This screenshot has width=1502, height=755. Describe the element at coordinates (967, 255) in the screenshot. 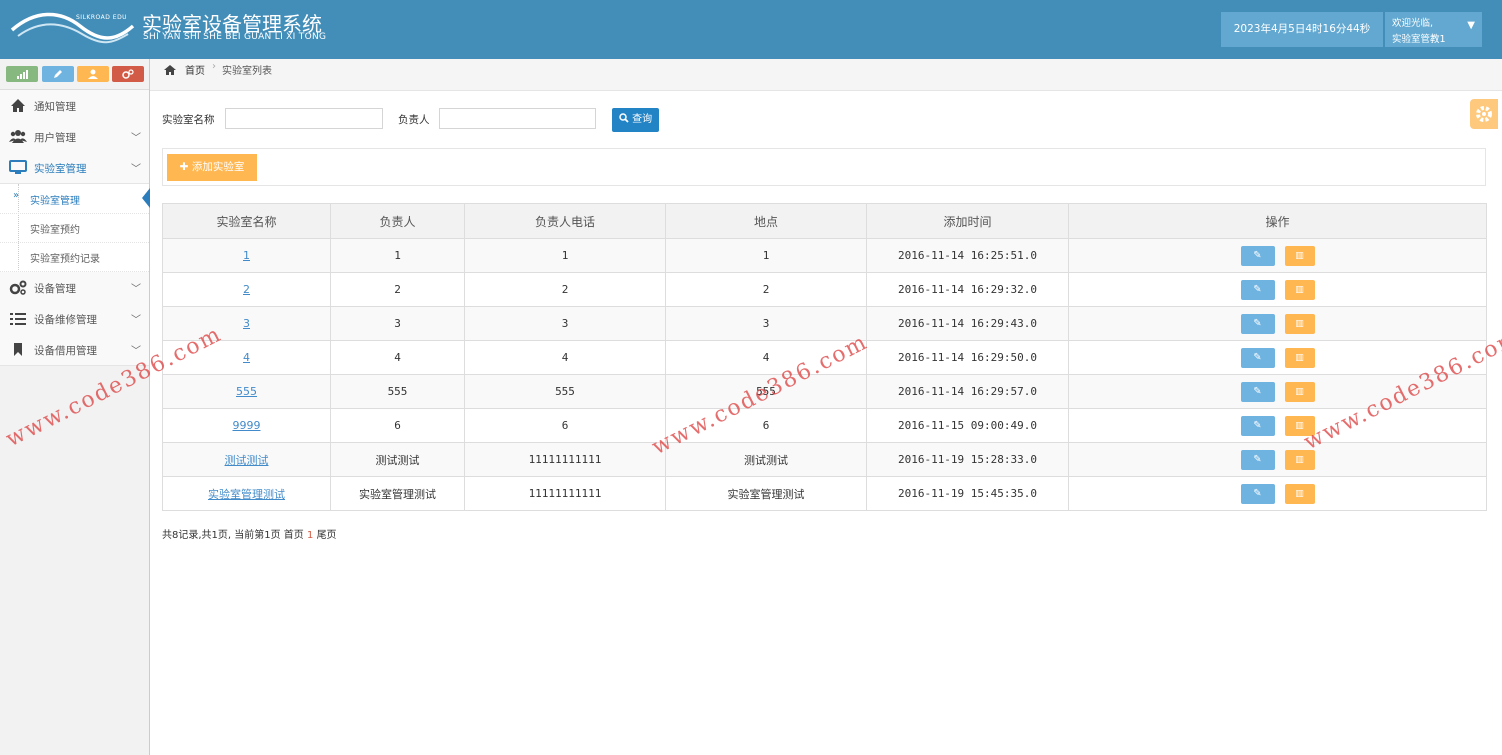

I see `cell-added-time: 2016-11-14 16:25:51.0` at that location.